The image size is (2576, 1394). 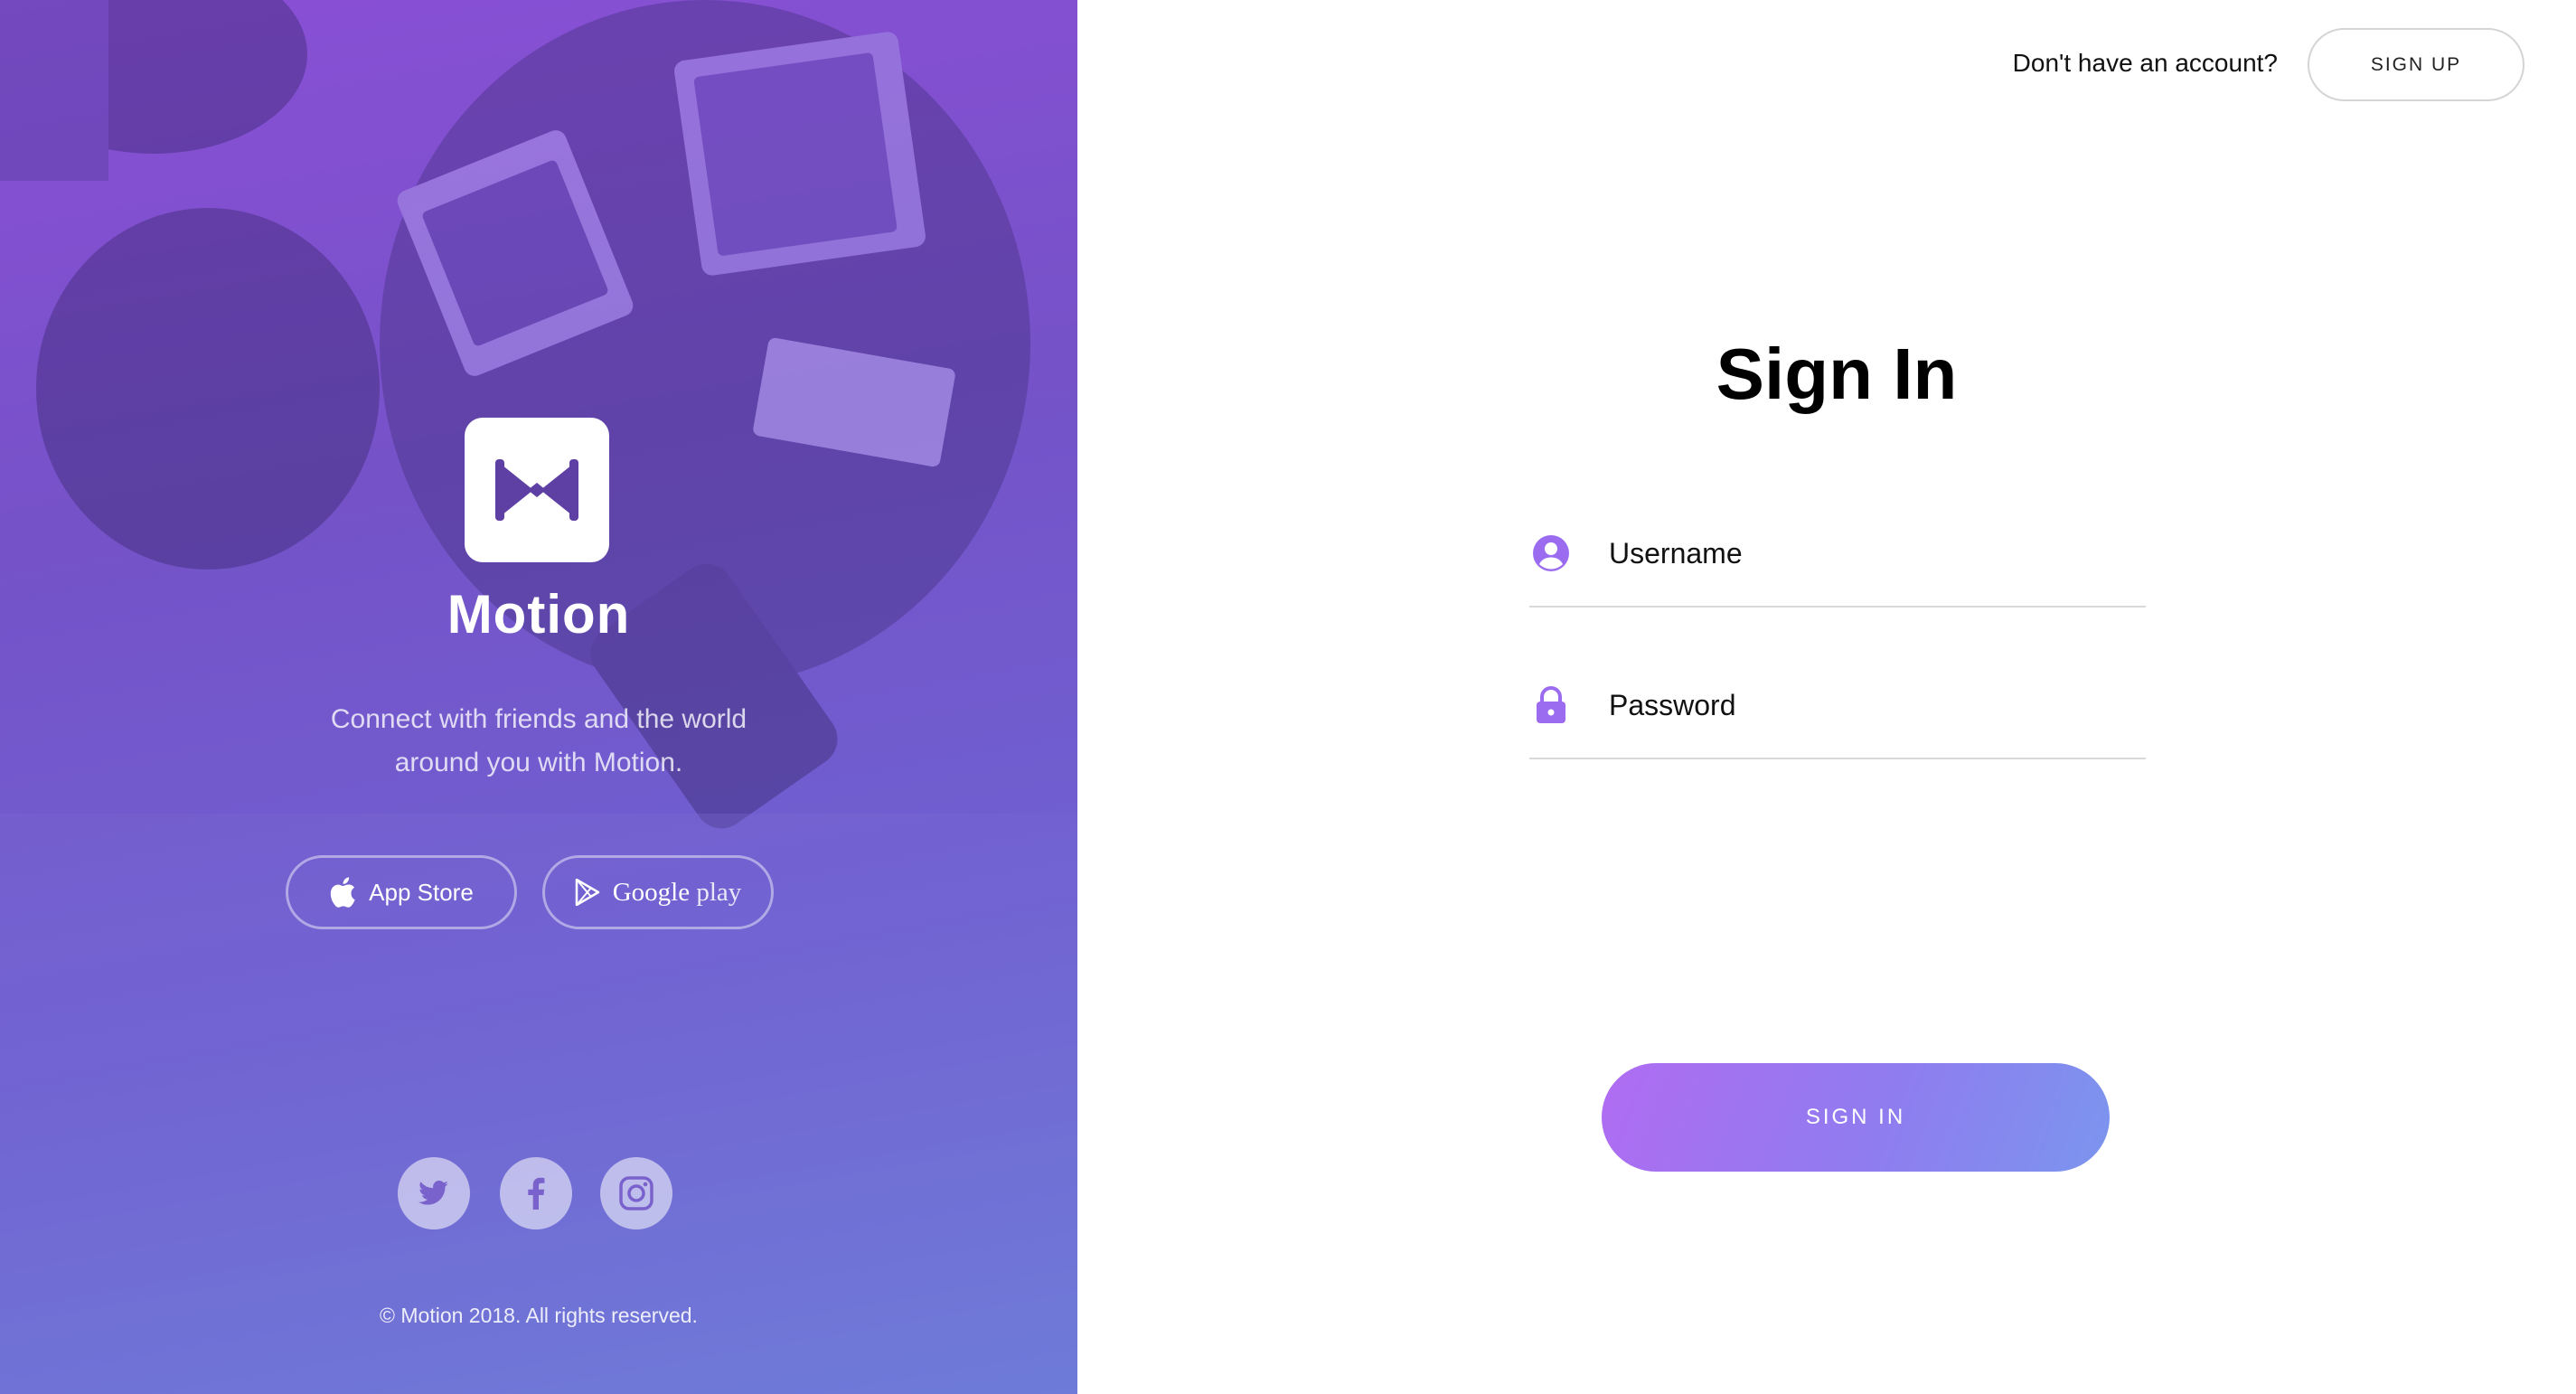 What do you see at coordinates (719, 892) in the screenshot?
I see `play-label: play` at bounding box center [719, 892].